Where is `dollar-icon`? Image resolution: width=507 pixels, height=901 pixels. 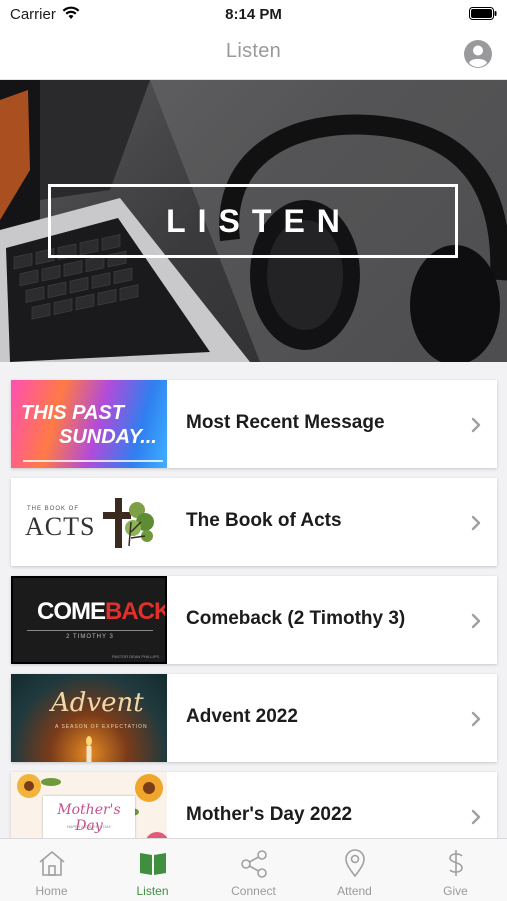 dollar-icon is located at coordinates (456, 863).